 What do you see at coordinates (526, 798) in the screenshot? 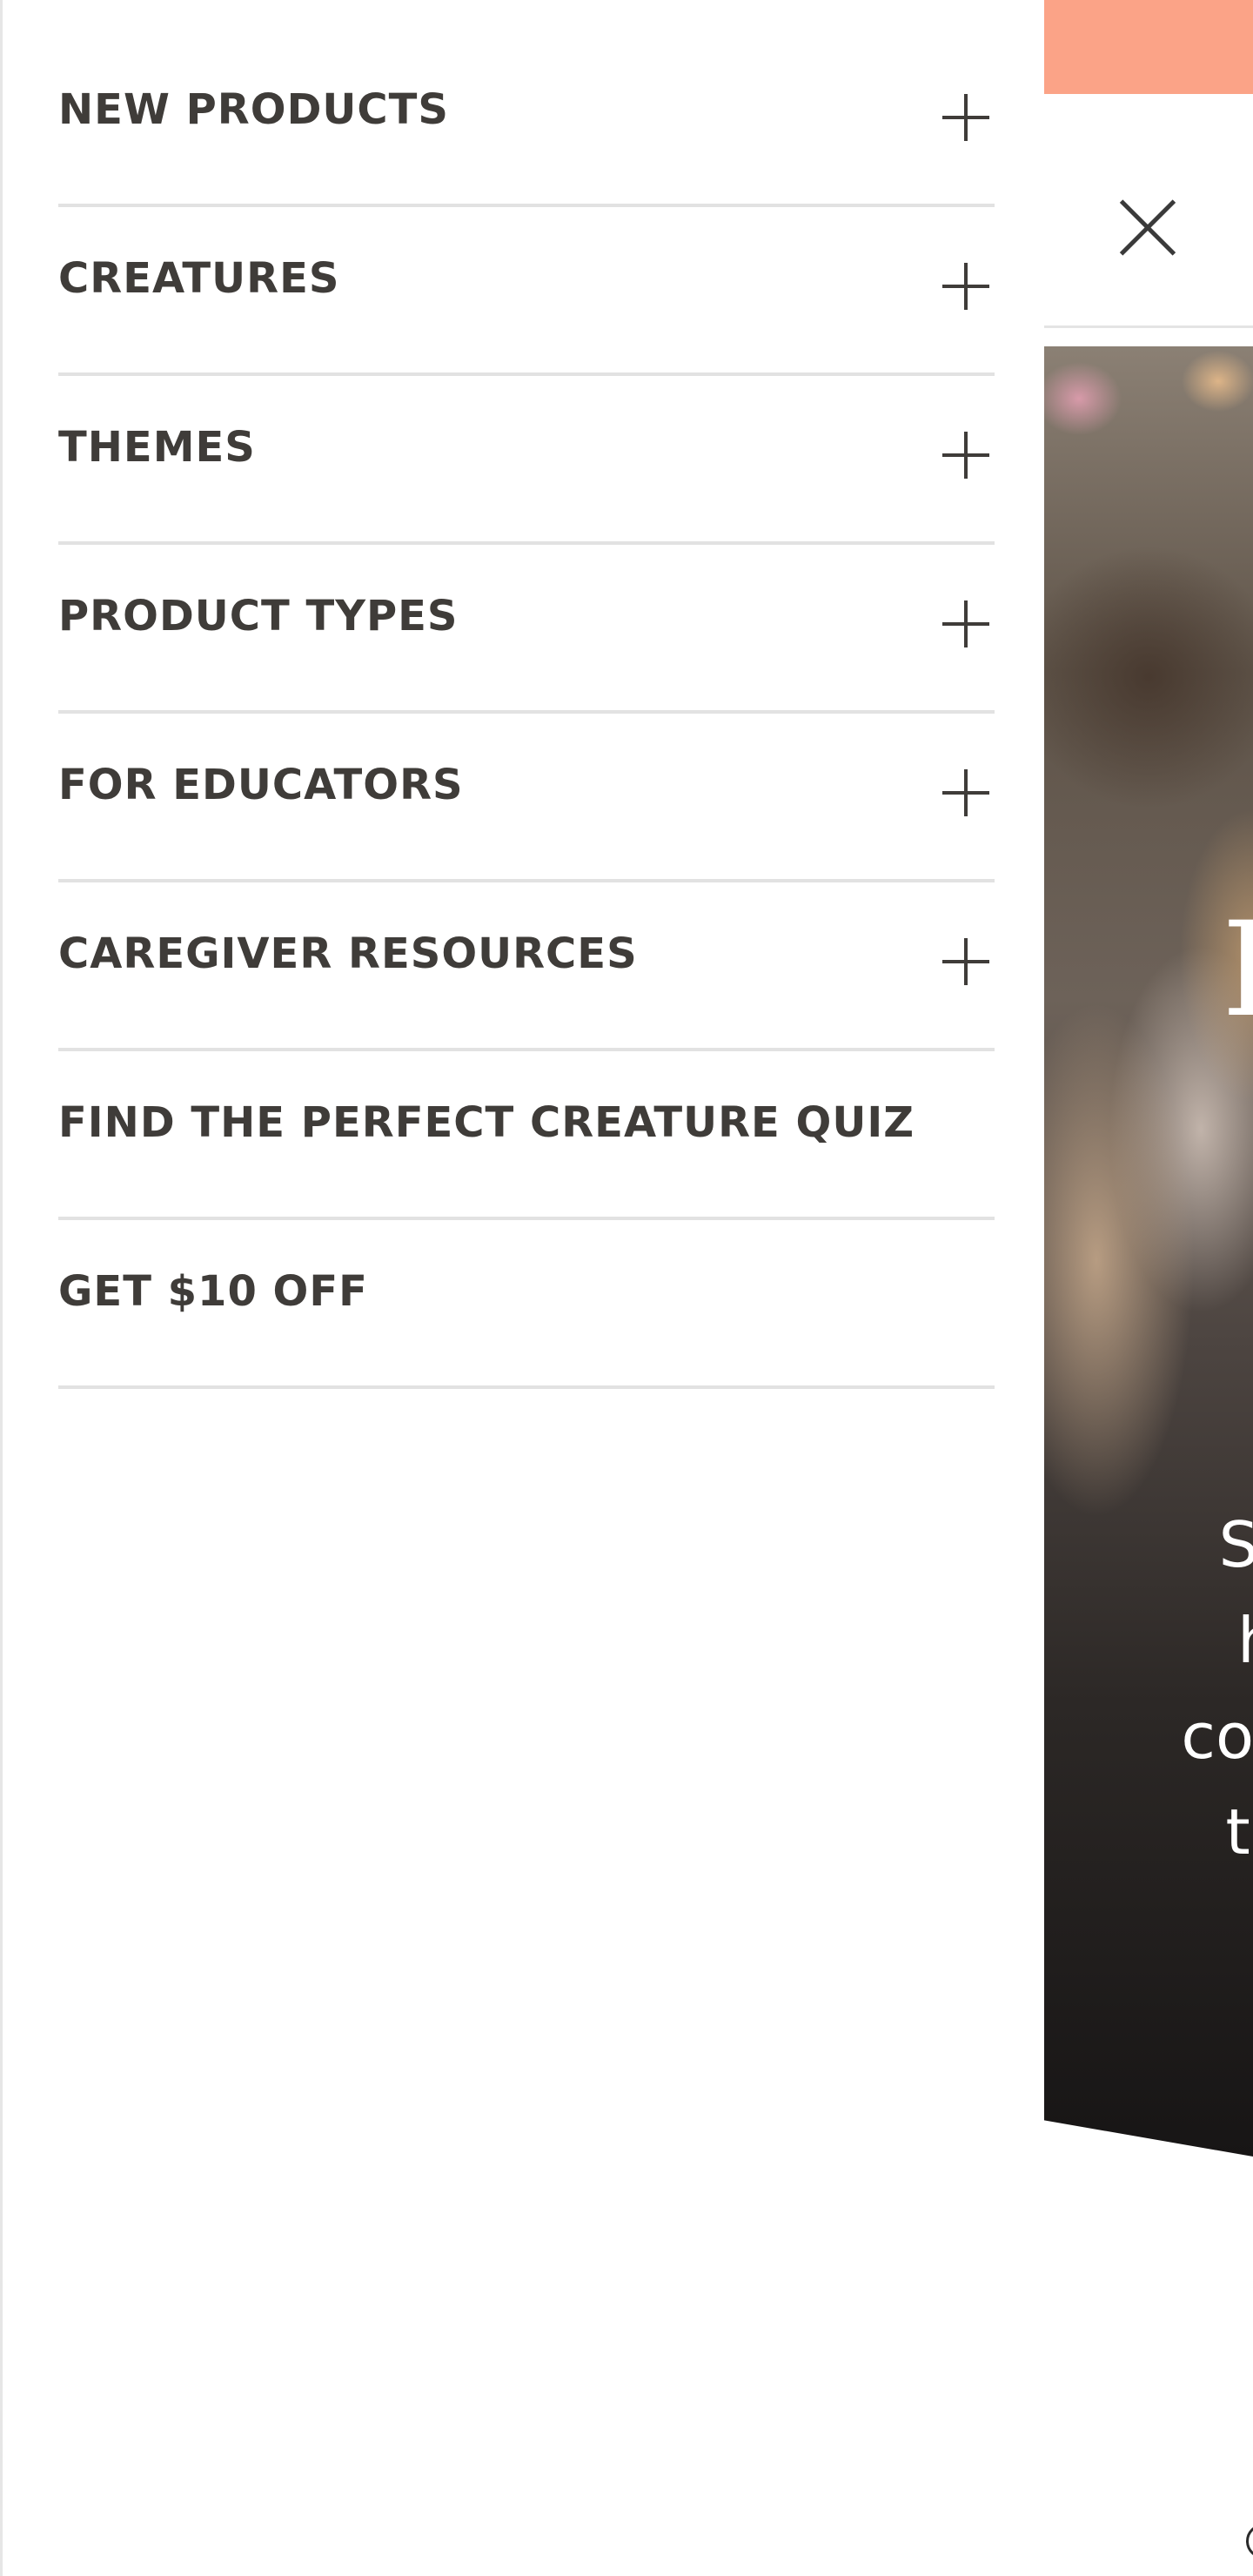
I see `menu-item-for-educators: FOR EDUCATORS` at bounding box center [526, 798].